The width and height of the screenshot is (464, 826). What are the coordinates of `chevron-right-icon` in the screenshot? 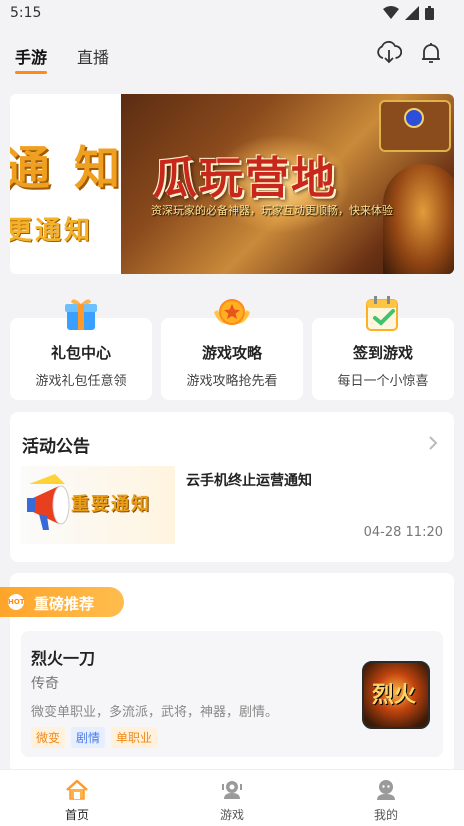 It's located at (433, 443).